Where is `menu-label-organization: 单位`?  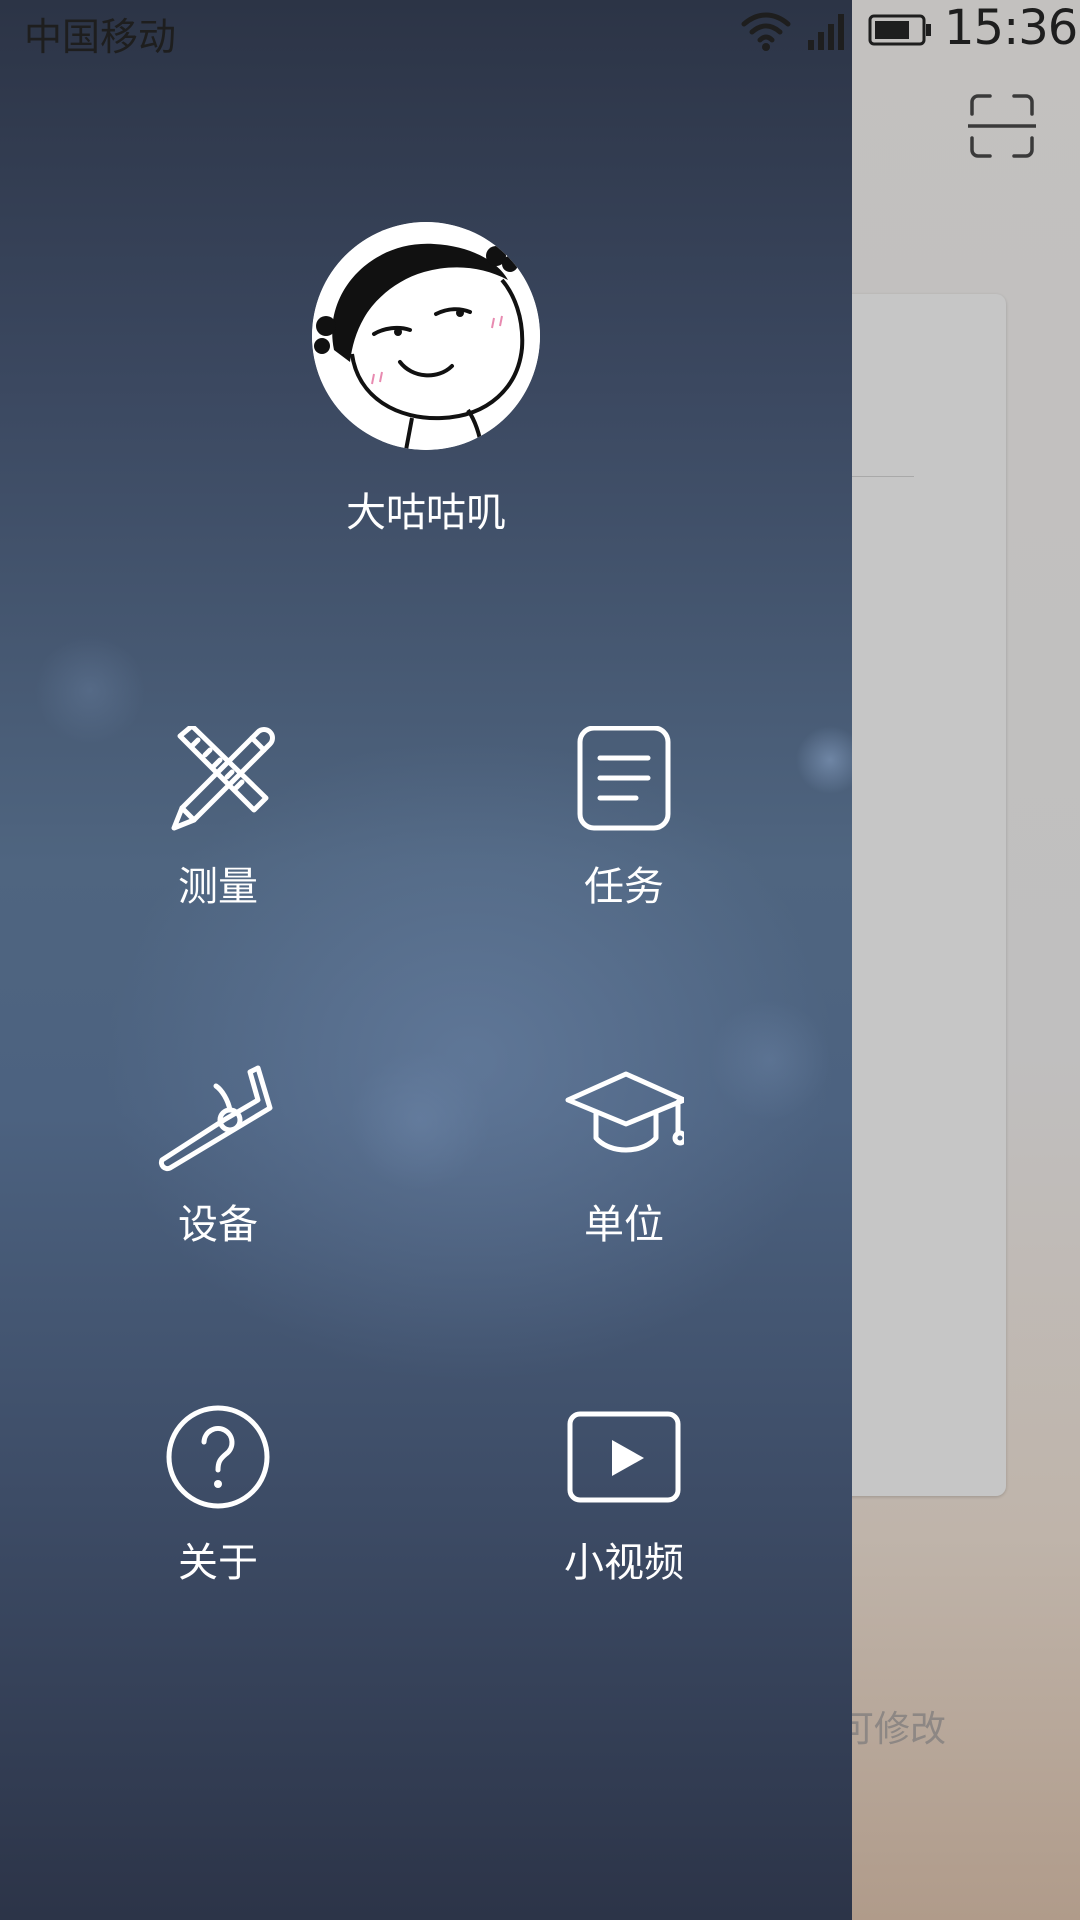 menu-label-organization: 单位 is located at coordinates (624, 1225).